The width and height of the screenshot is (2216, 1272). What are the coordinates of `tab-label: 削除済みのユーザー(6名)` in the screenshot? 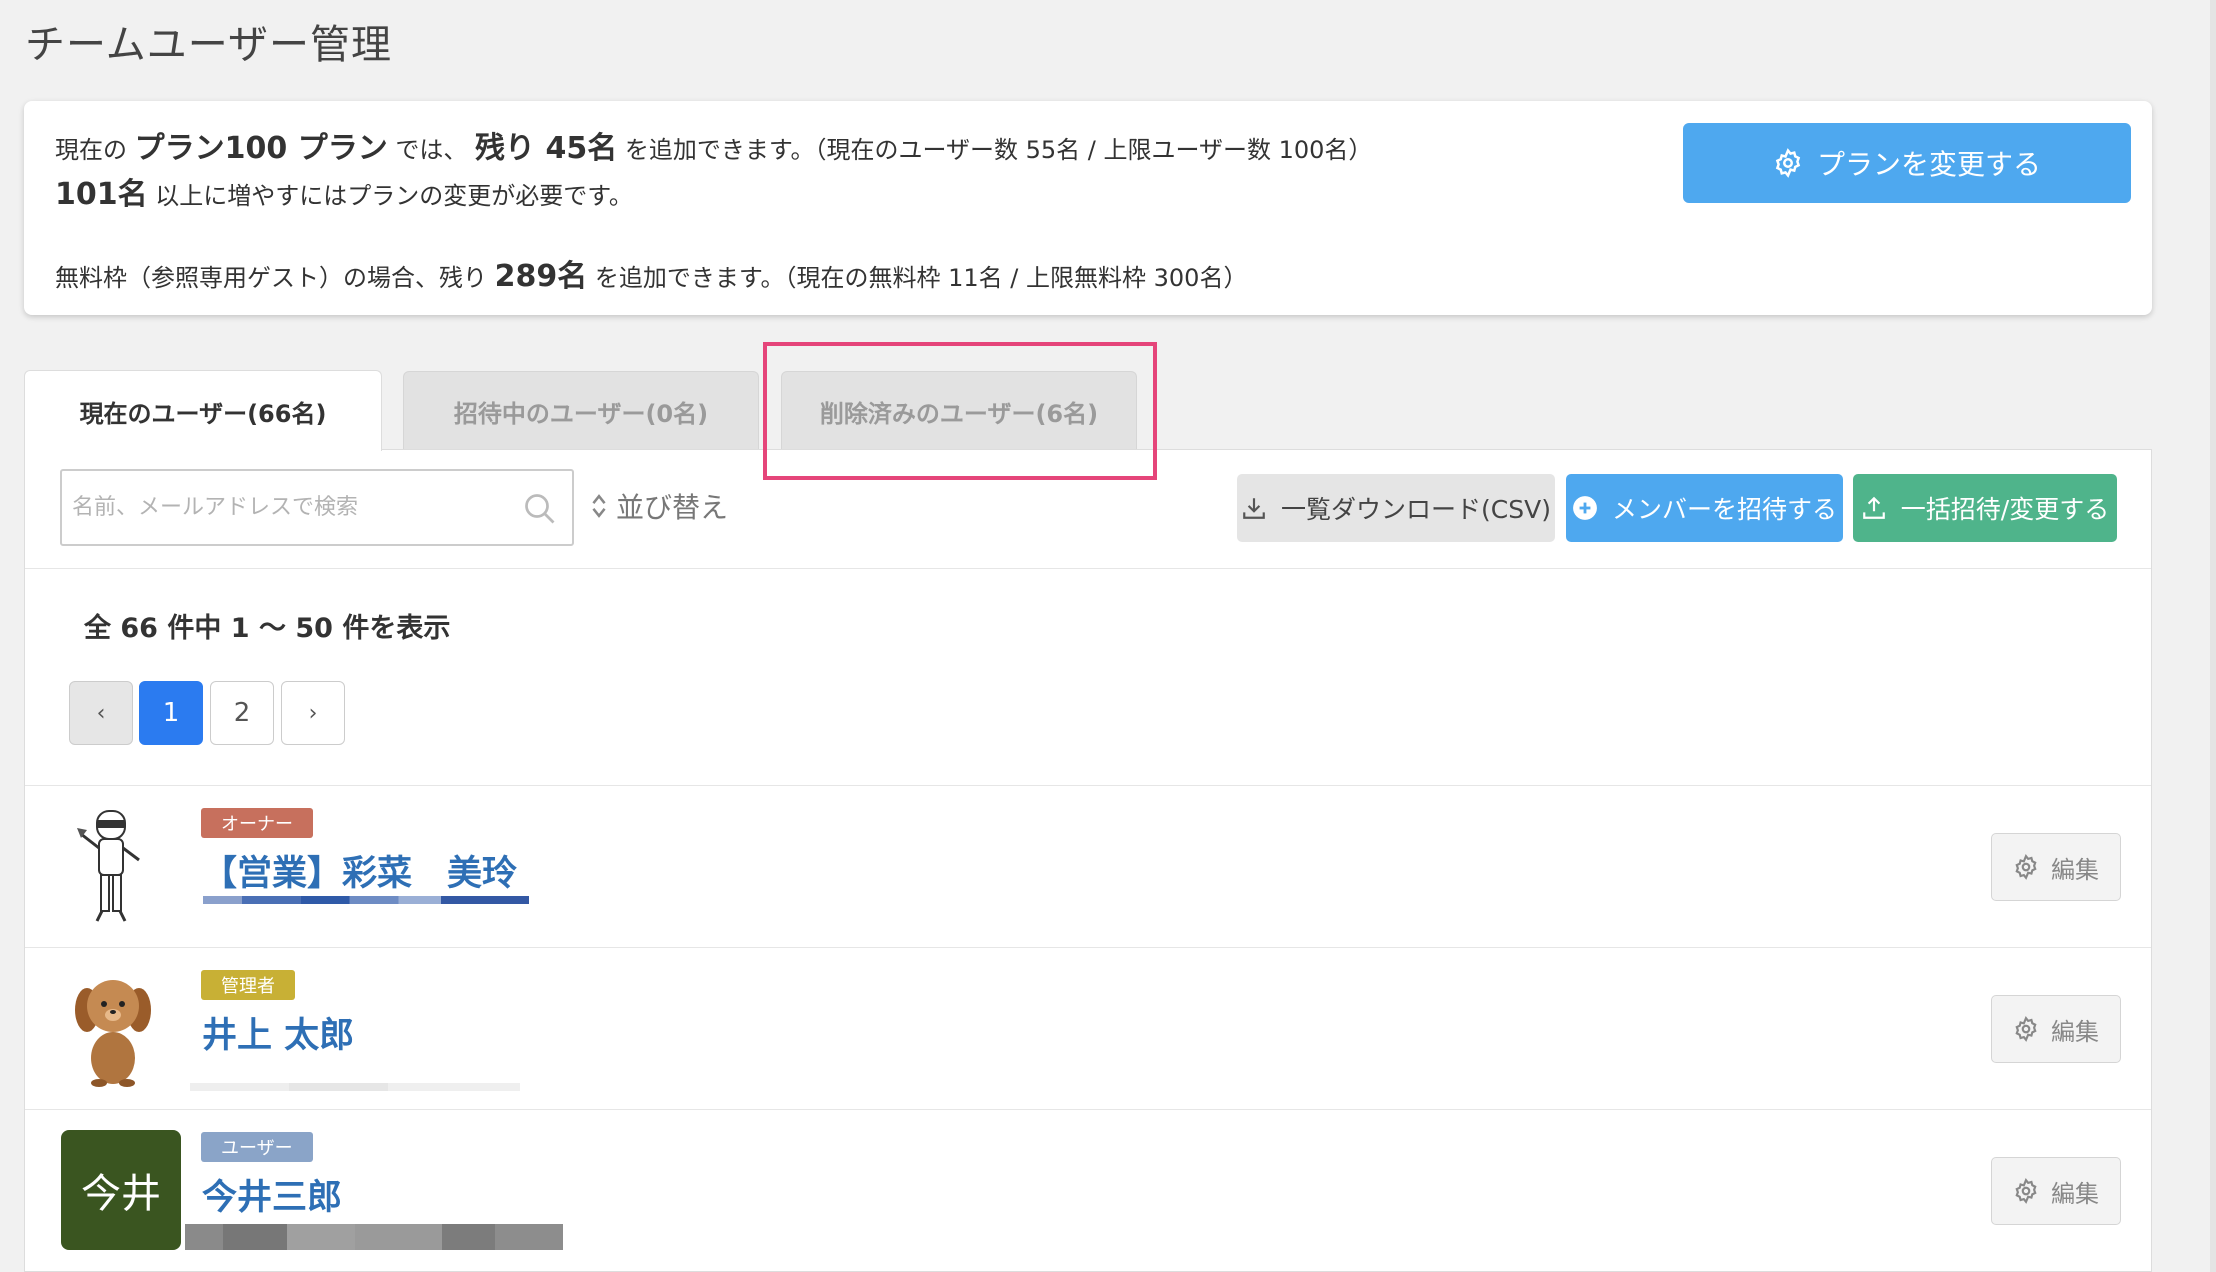 It's located at (959, 414).